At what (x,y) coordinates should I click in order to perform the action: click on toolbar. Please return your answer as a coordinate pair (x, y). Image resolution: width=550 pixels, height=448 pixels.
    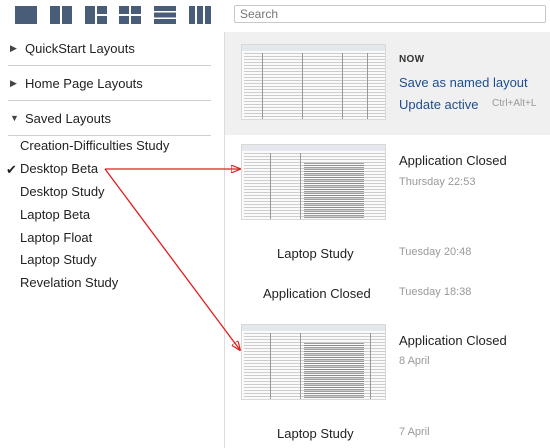
    Looking at the image, I should click on (275, 16).